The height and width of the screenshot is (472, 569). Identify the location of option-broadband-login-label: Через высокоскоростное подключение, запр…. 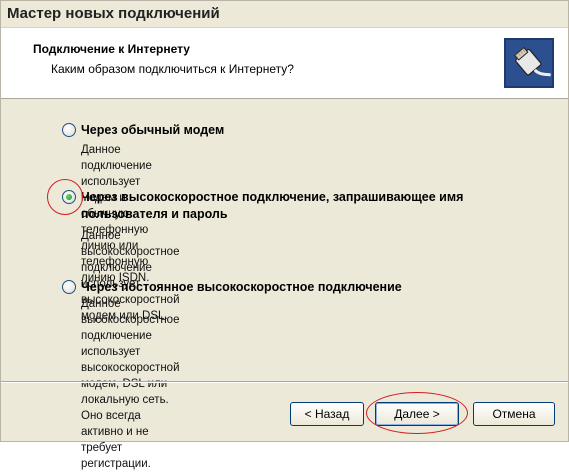
(272, 206).